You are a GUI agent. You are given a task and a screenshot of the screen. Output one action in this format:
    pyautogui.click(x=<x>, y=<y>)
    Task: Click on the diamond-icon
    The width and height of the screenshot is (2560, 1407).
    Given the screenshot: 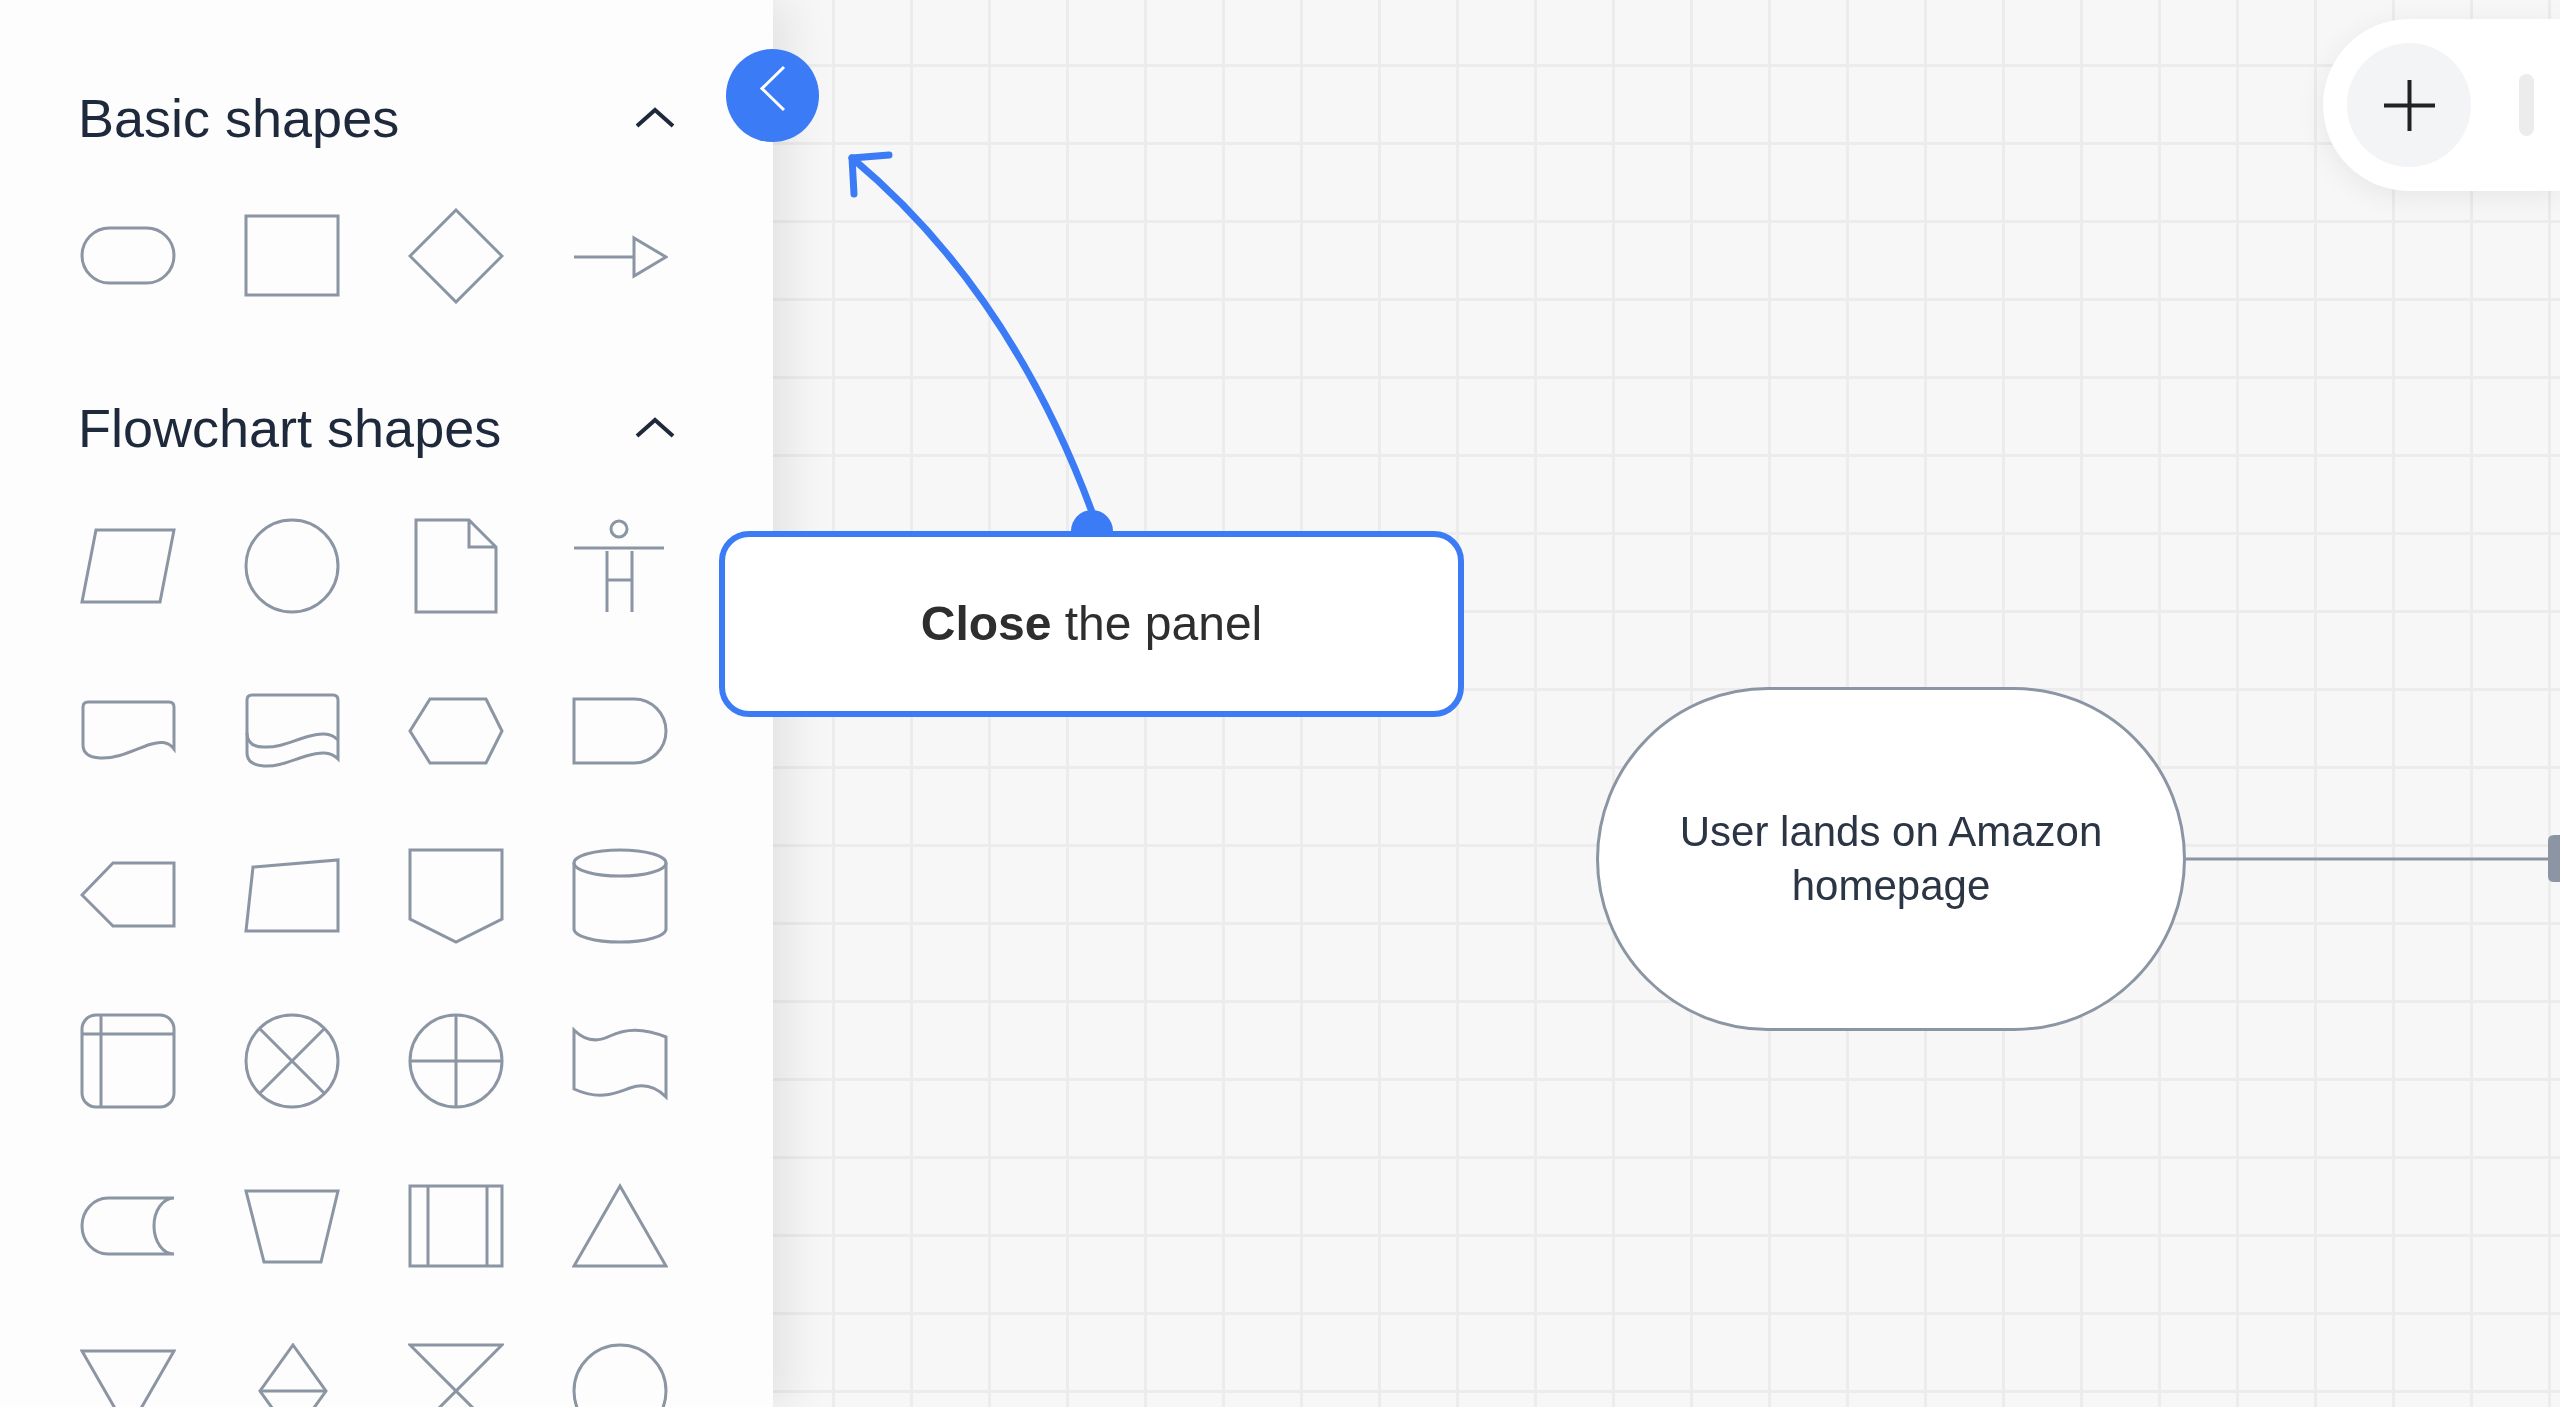 What is the action you would take?
    pyautogui.click(x=456, y=256)
    